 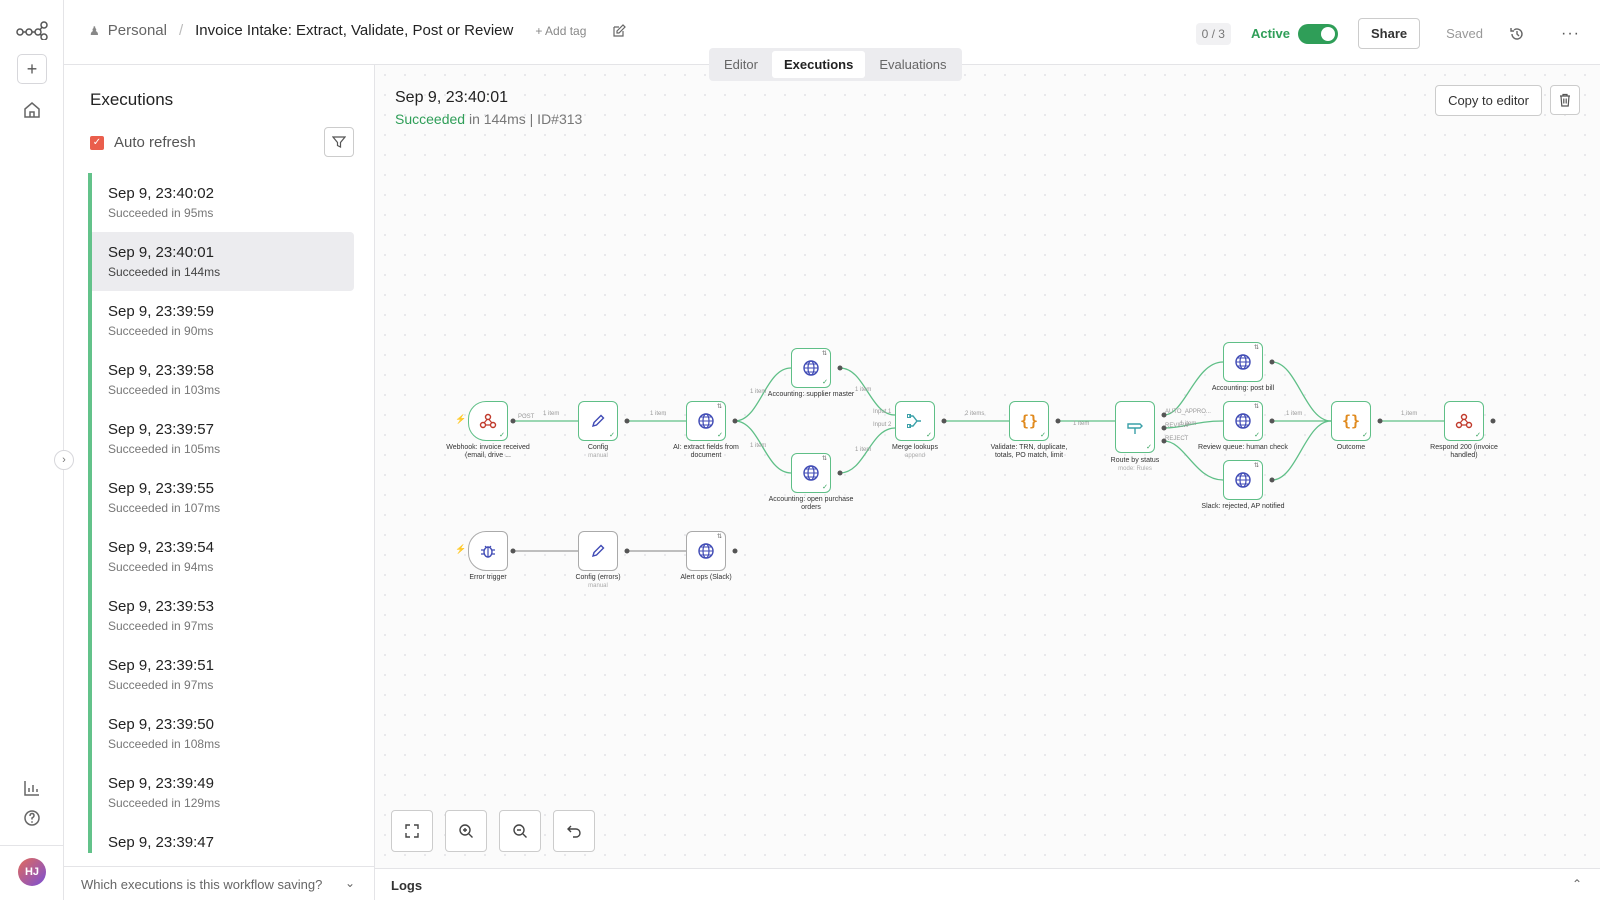 I want to click on fit-view-button, so click(x=412, y=831).